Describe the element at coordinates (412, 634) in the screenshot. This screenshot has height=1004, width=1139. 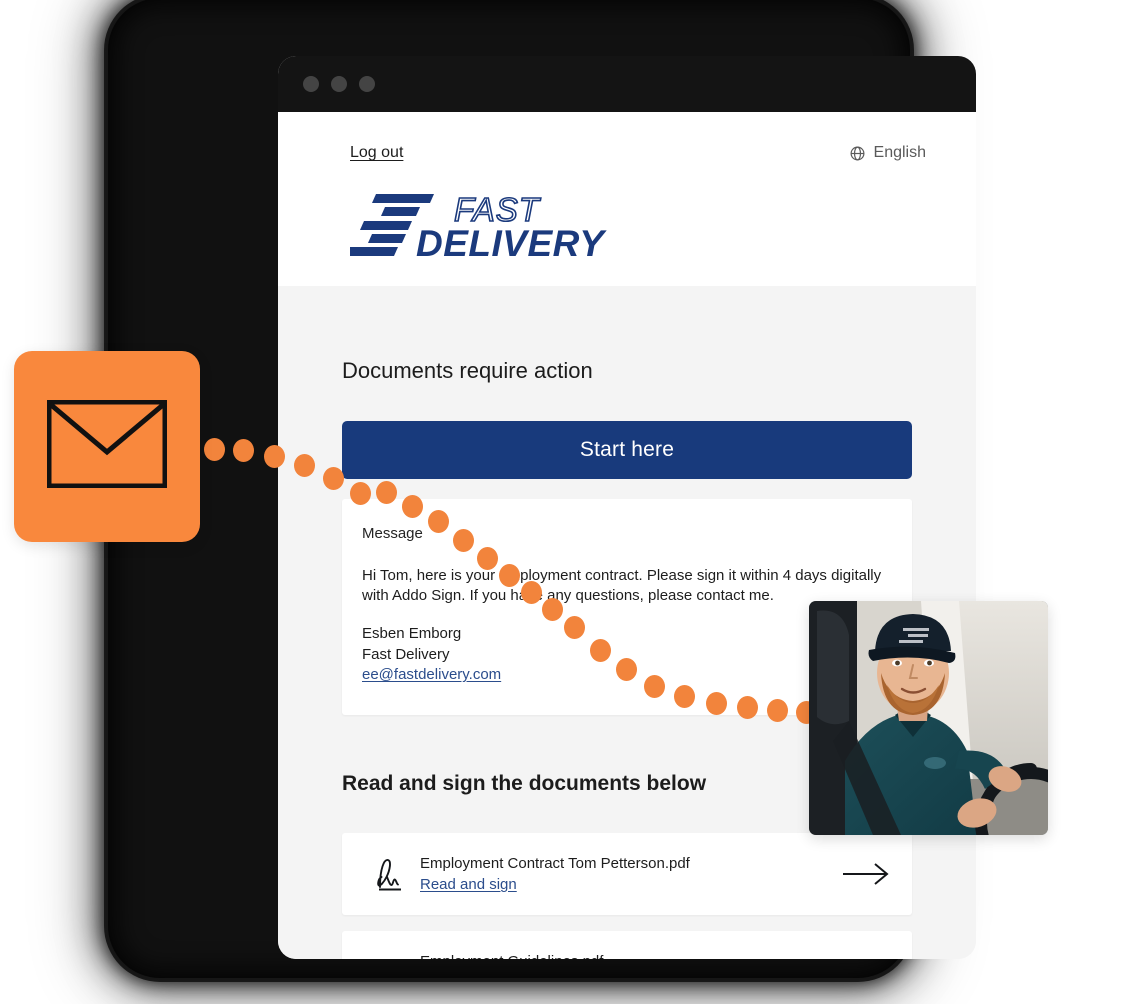
I see `sender-name: Esben Emborg` at that location.